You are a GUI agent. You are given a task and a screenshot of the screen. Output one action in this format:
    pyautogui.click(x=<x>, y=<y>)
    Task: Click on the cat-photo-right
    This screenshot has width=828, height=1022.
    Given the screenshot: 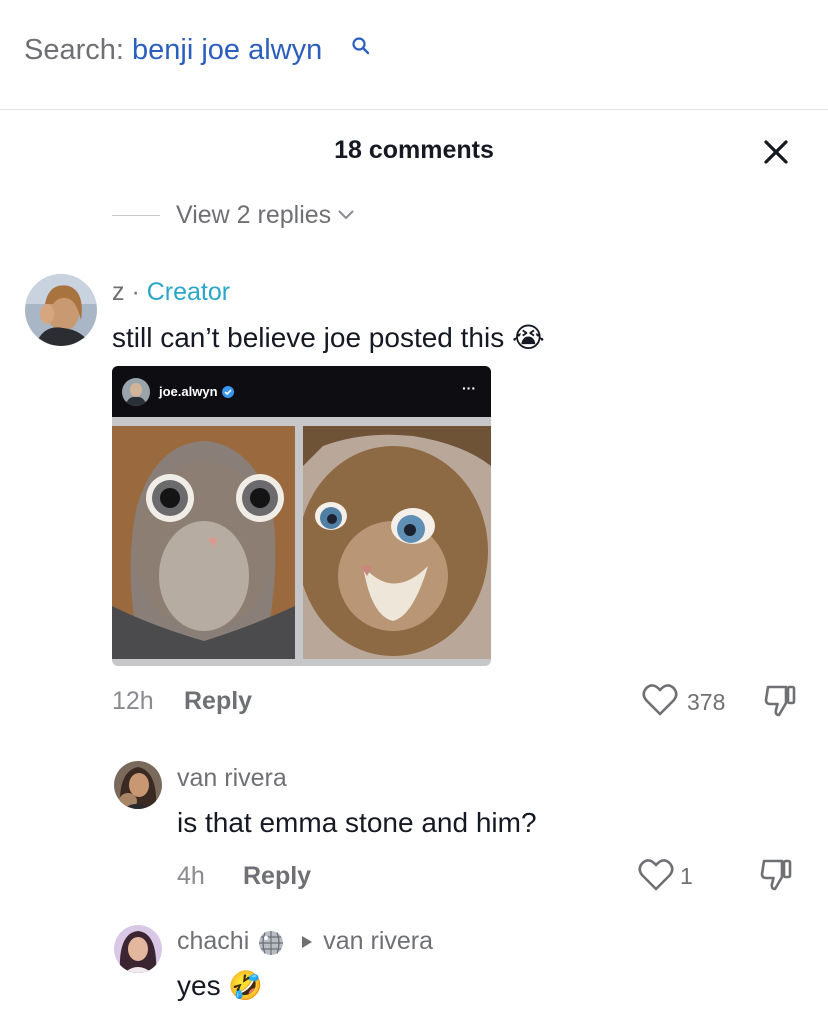 What is the action you would take?
    pyautogui.click(x=397, y=542)
    